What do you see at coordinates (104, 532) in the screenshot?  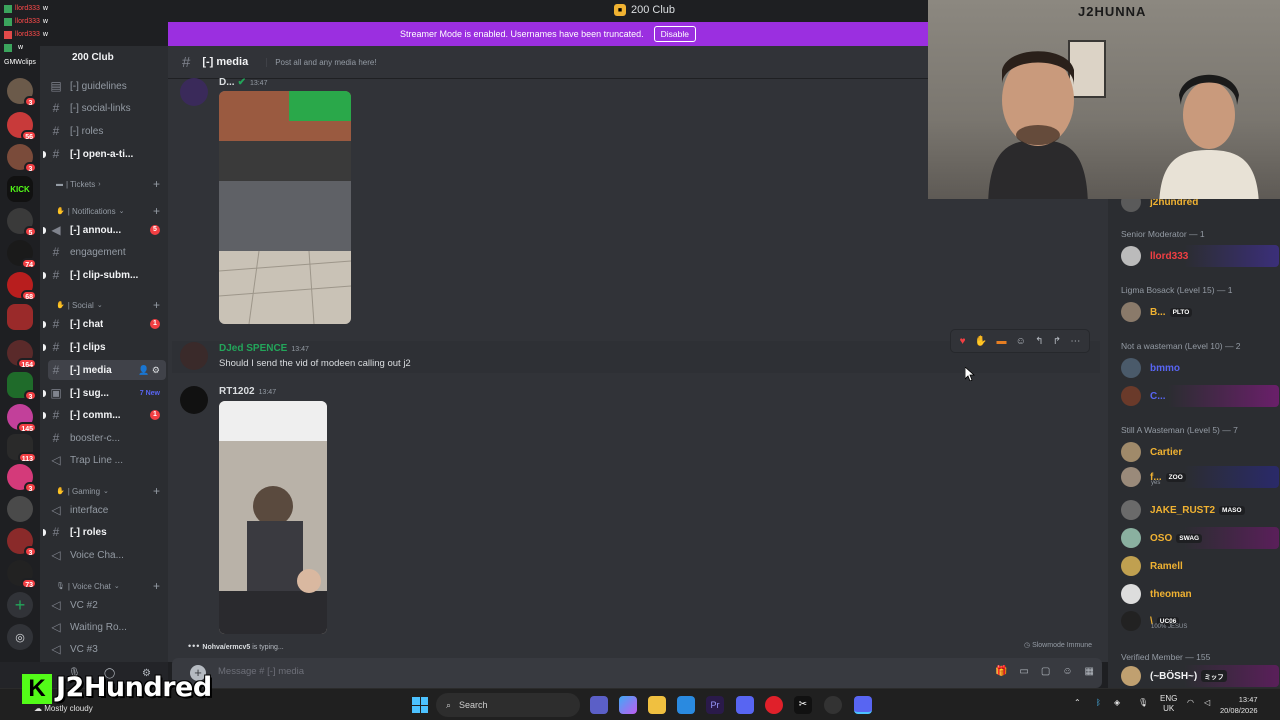 I see `channel-gaming-roles: # [-] roles` at bounding box center [104, 532].